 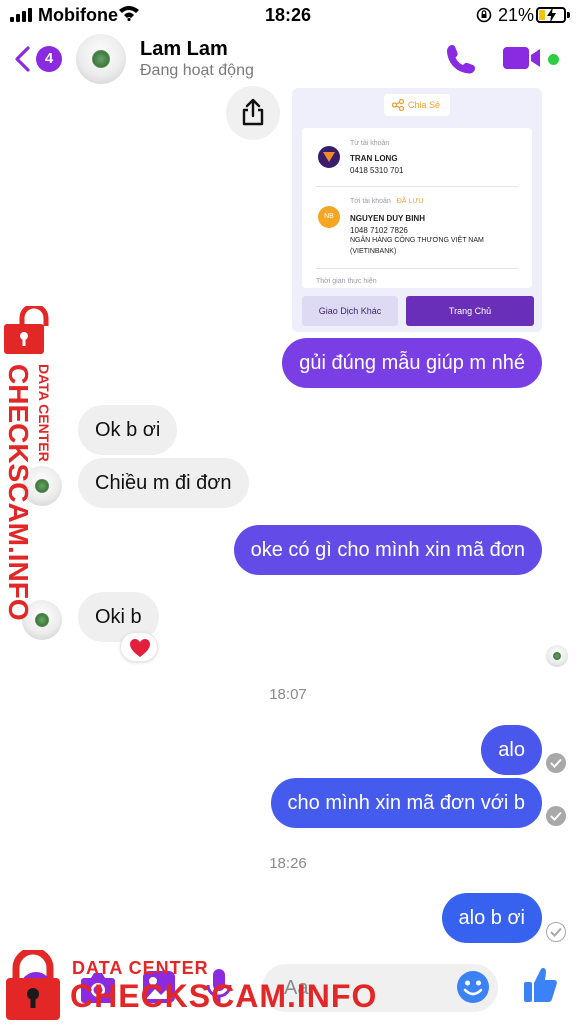 What do you see at coordinates (288, 15) in the screenshot?
I see `status-bar: Mobifone 18:26 21%` at bounding box center [288, 15].